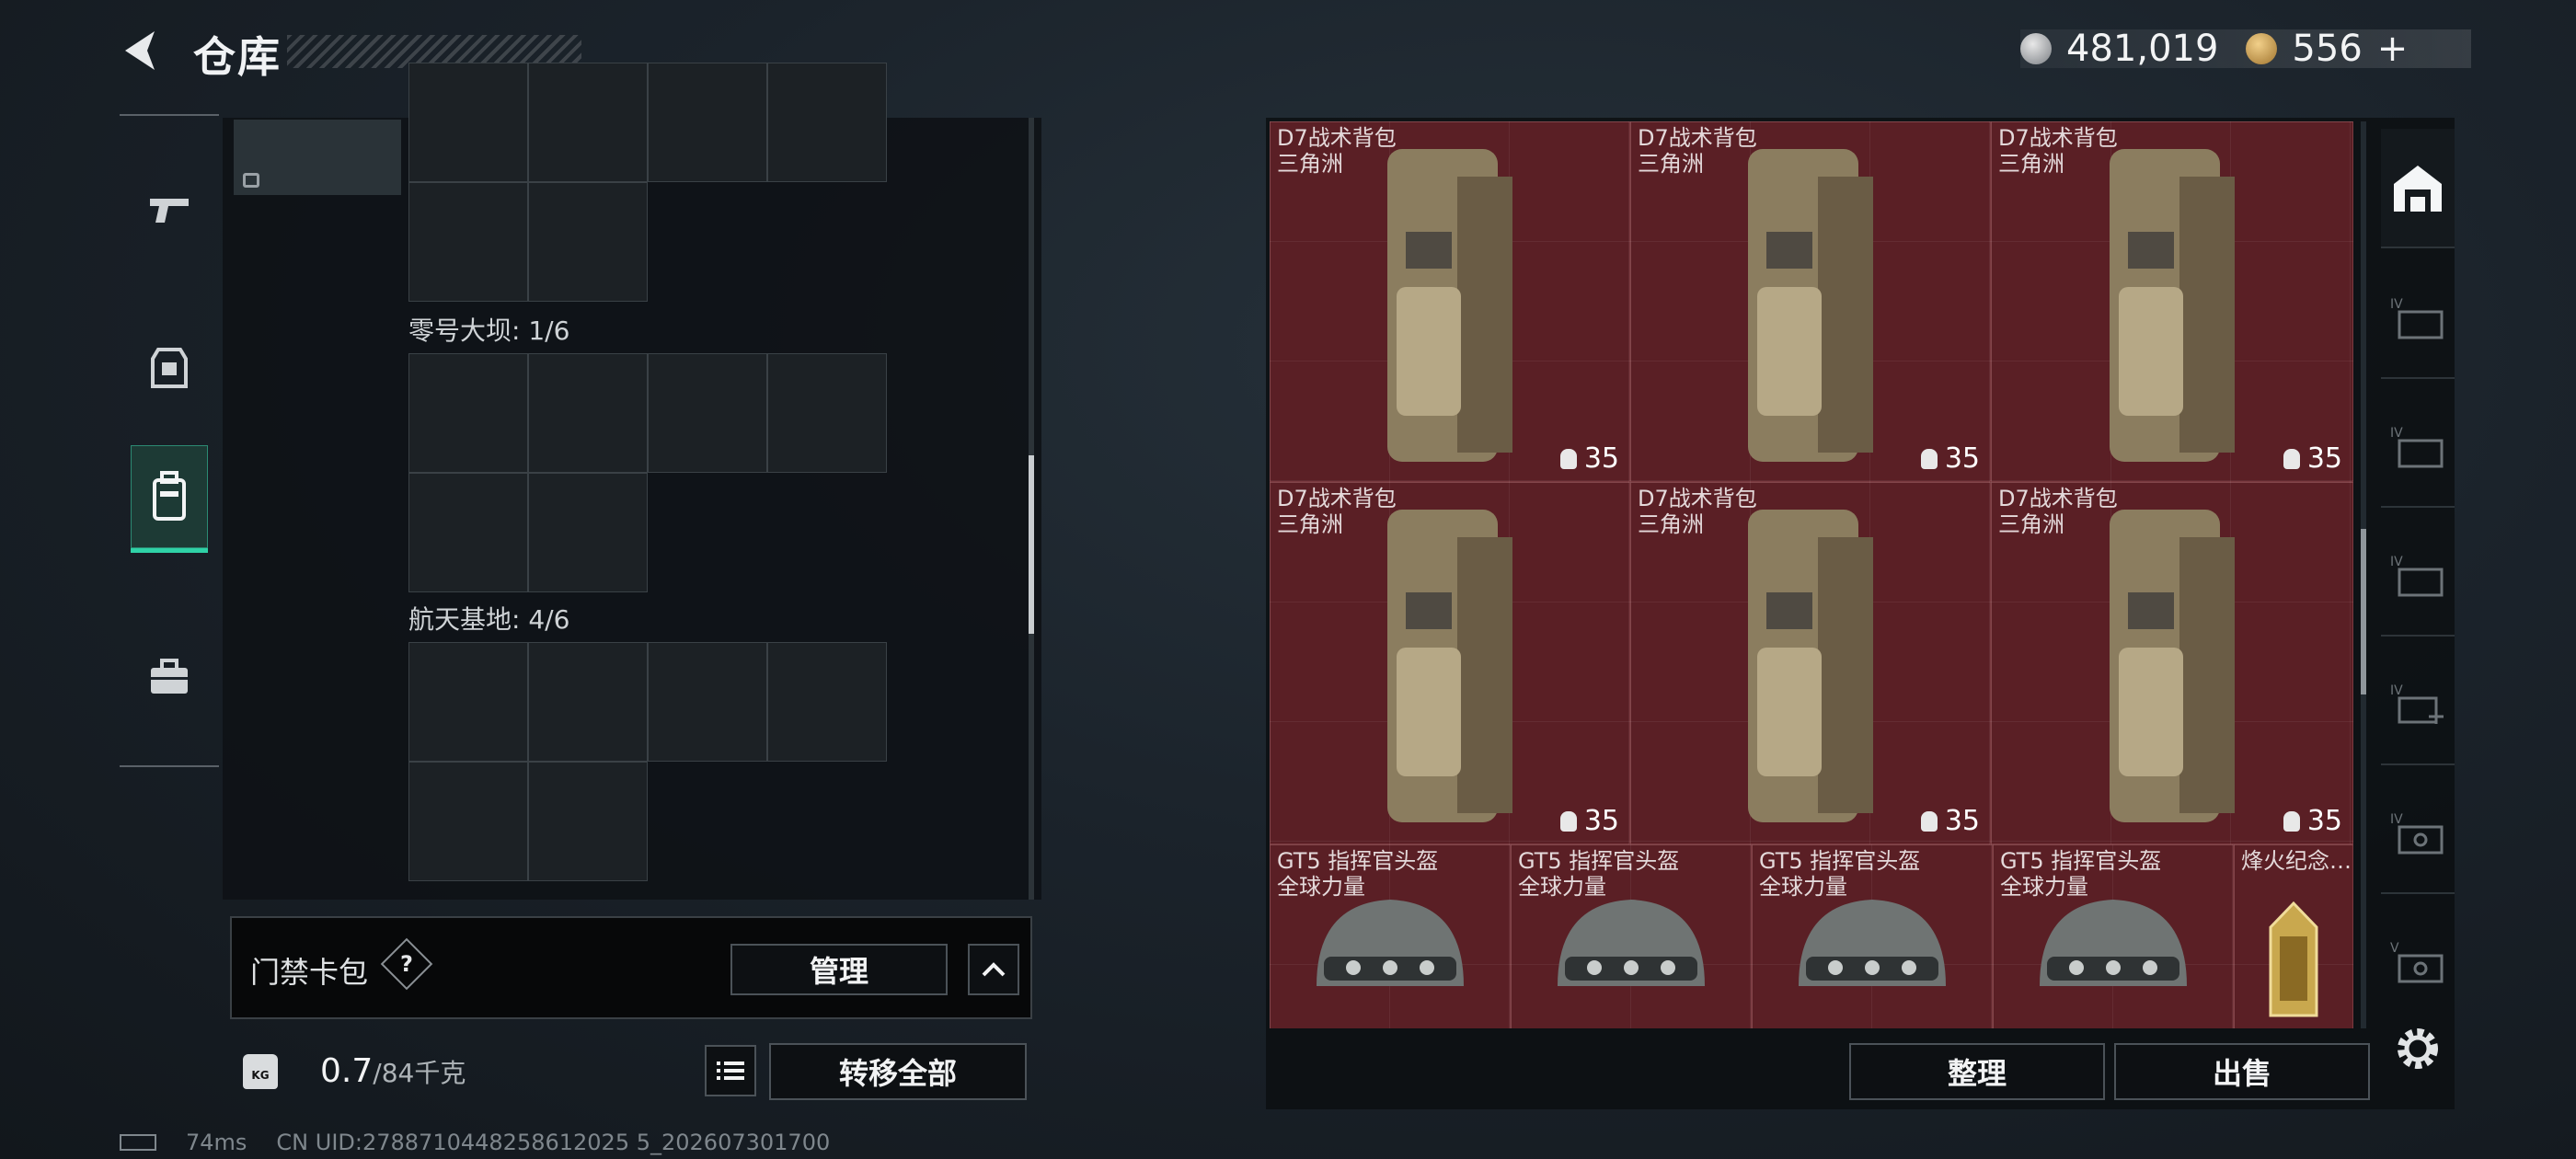  I want to click on list-view-button, so click(730, 1070).